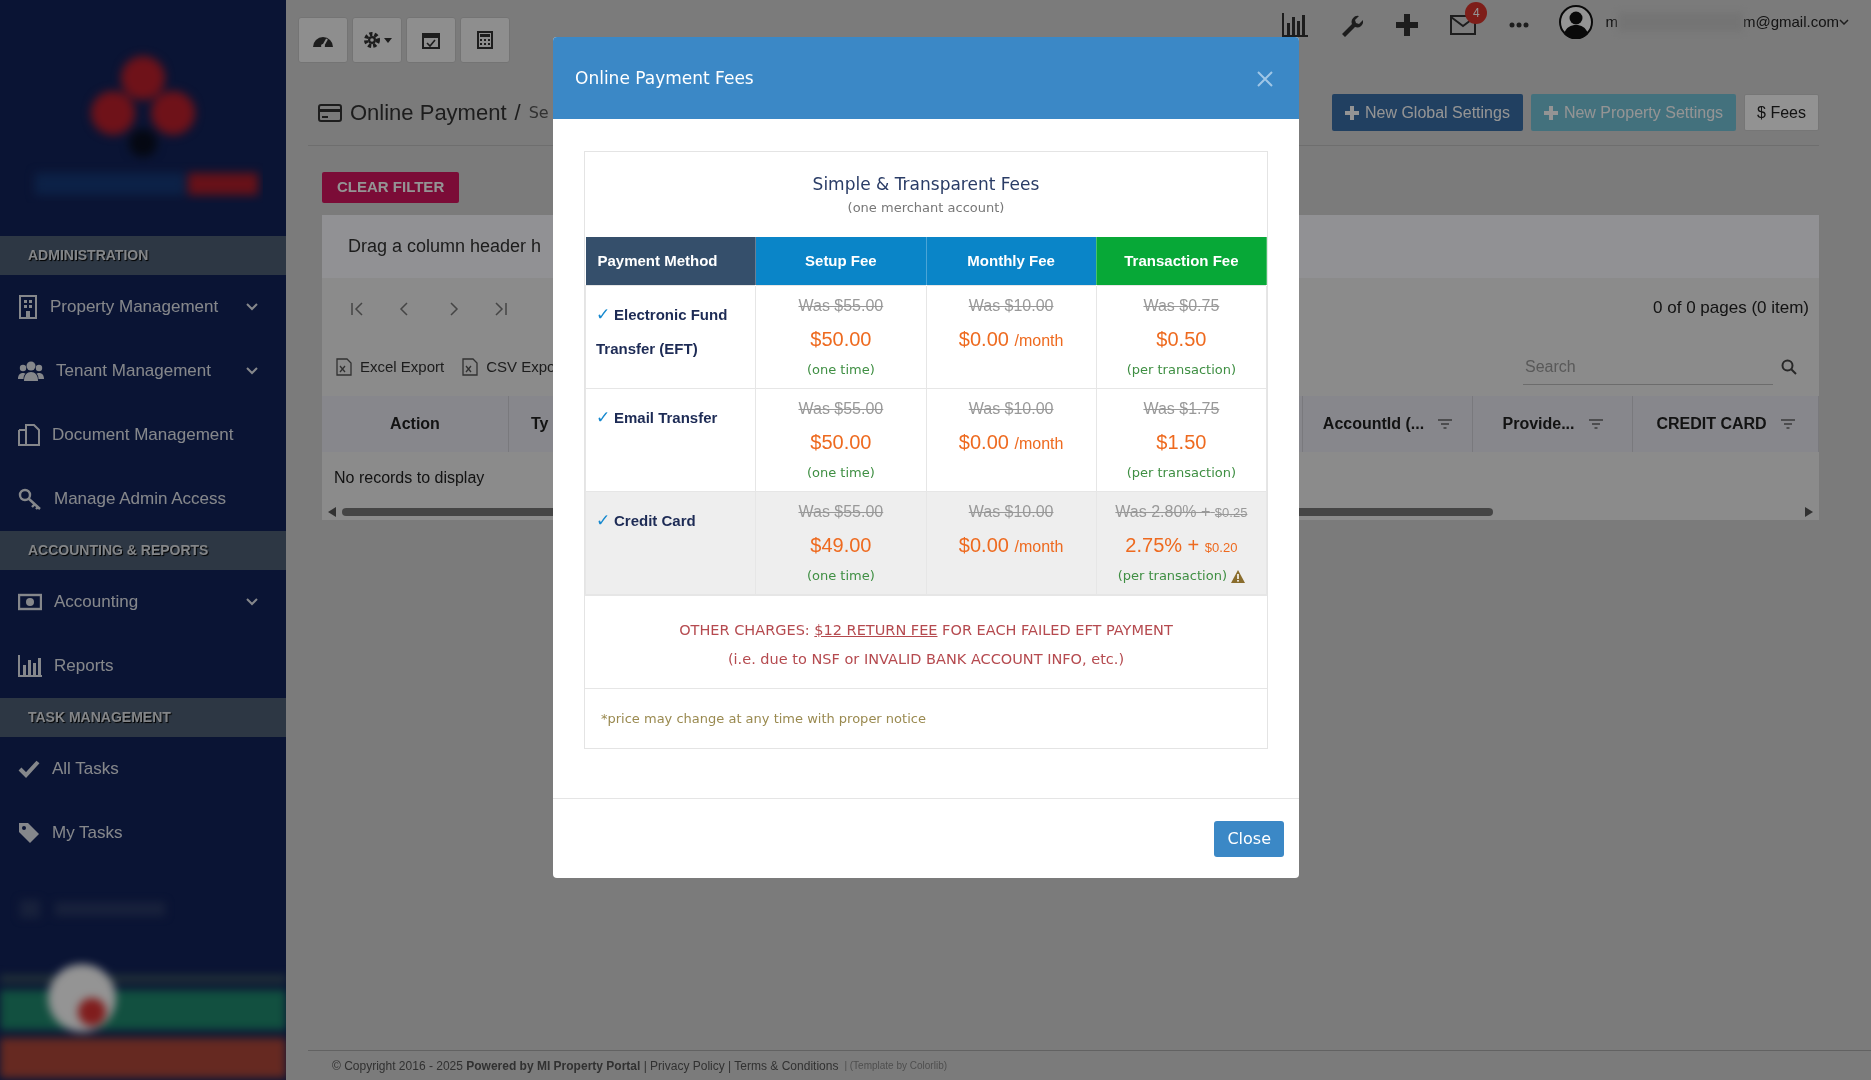 The image size is (1871, 1080). Describe the element at coordinates (143, 435) in the screenshot. I see `sidebar-item: Document Management` at that location.